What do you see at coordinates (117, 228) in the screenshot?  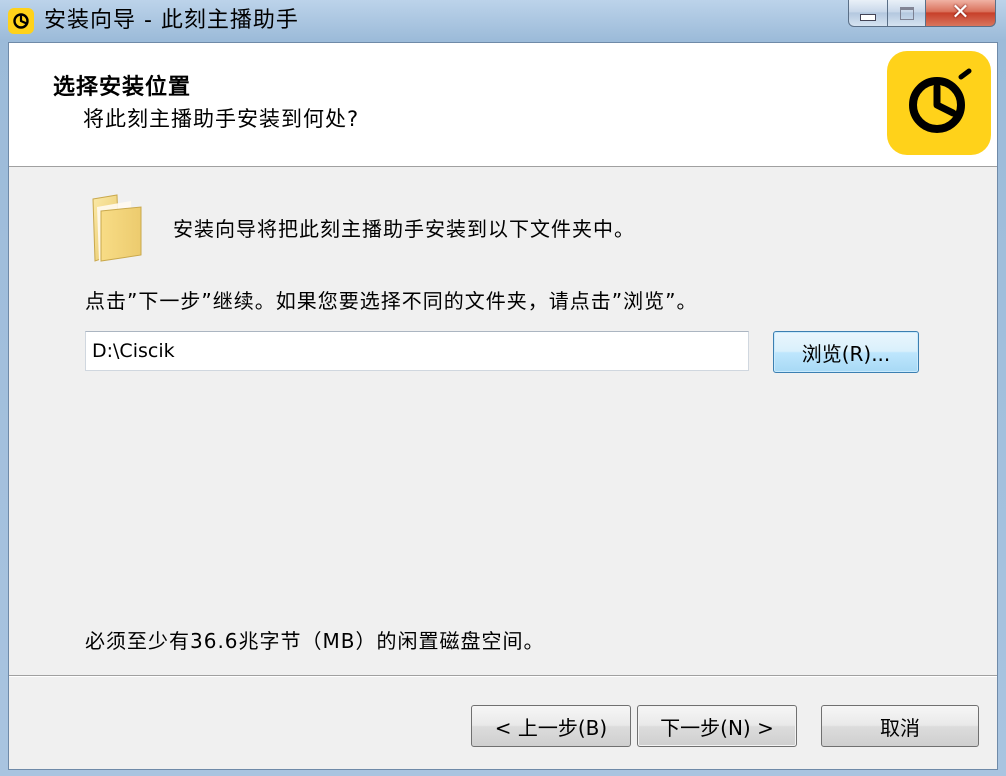 I see `folder-icon` at bounding box center [117, 228].